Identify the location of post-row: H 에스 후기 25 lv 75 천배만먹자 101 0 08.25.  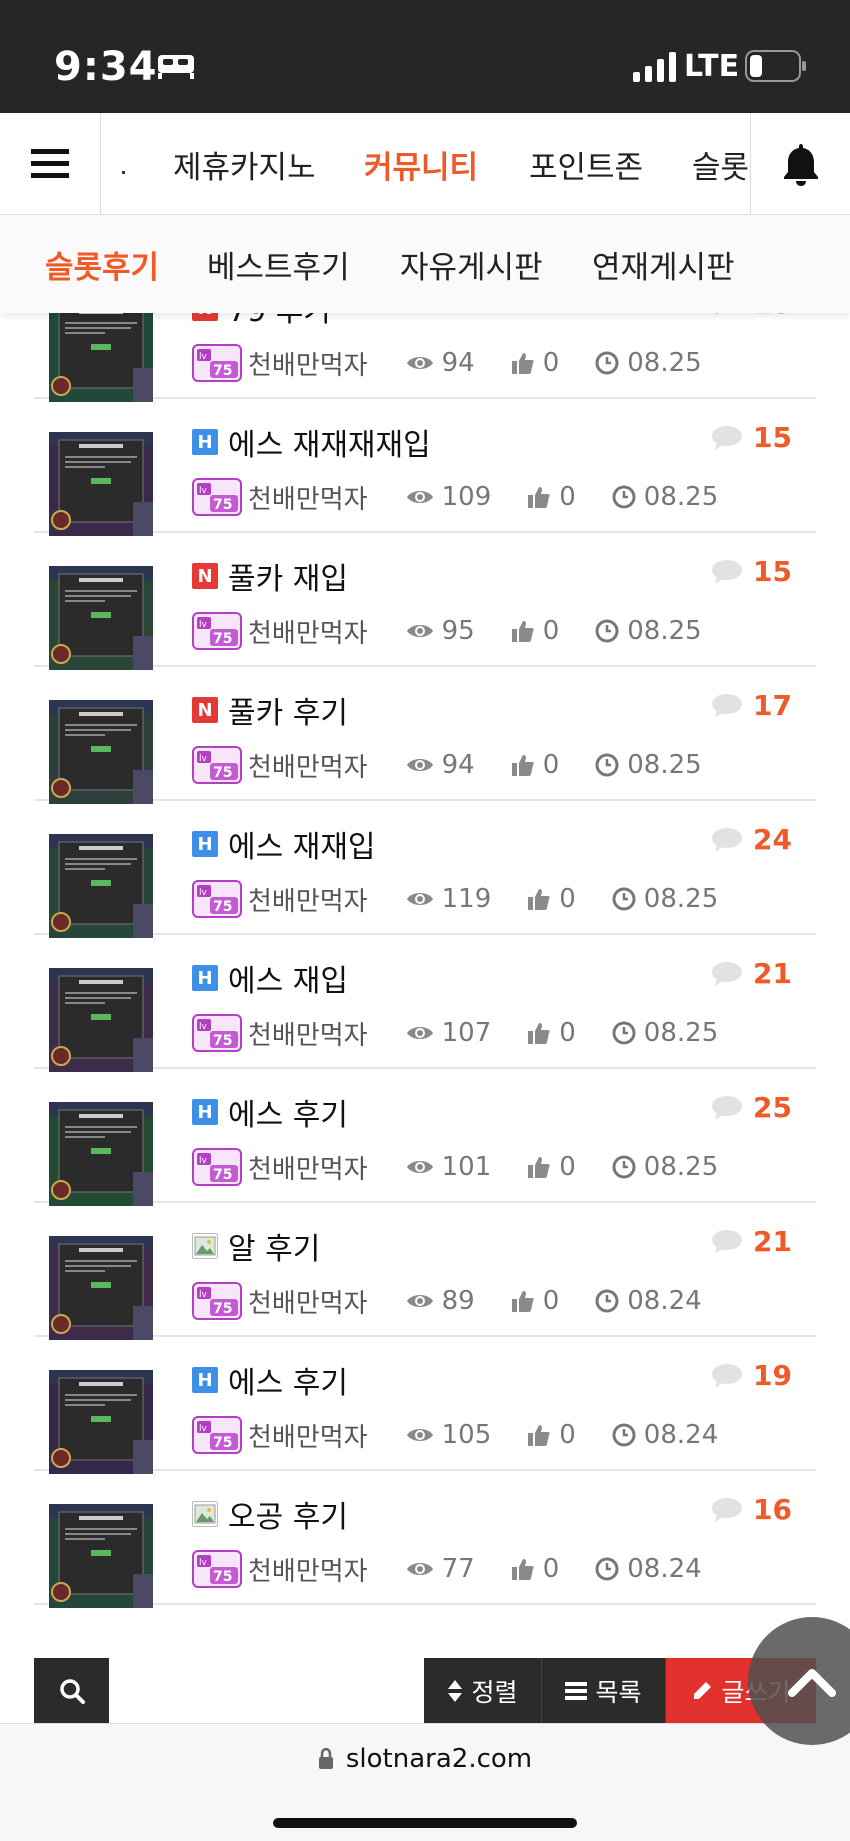
(425, 1137).